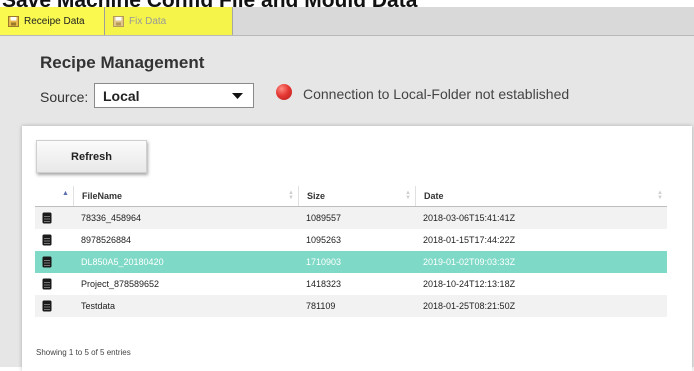 The image size is (694, 371). Describe the element at coordinates (356, 196) in the screenshot. I see `column-header-size: Size ▲ ▼` at that location.